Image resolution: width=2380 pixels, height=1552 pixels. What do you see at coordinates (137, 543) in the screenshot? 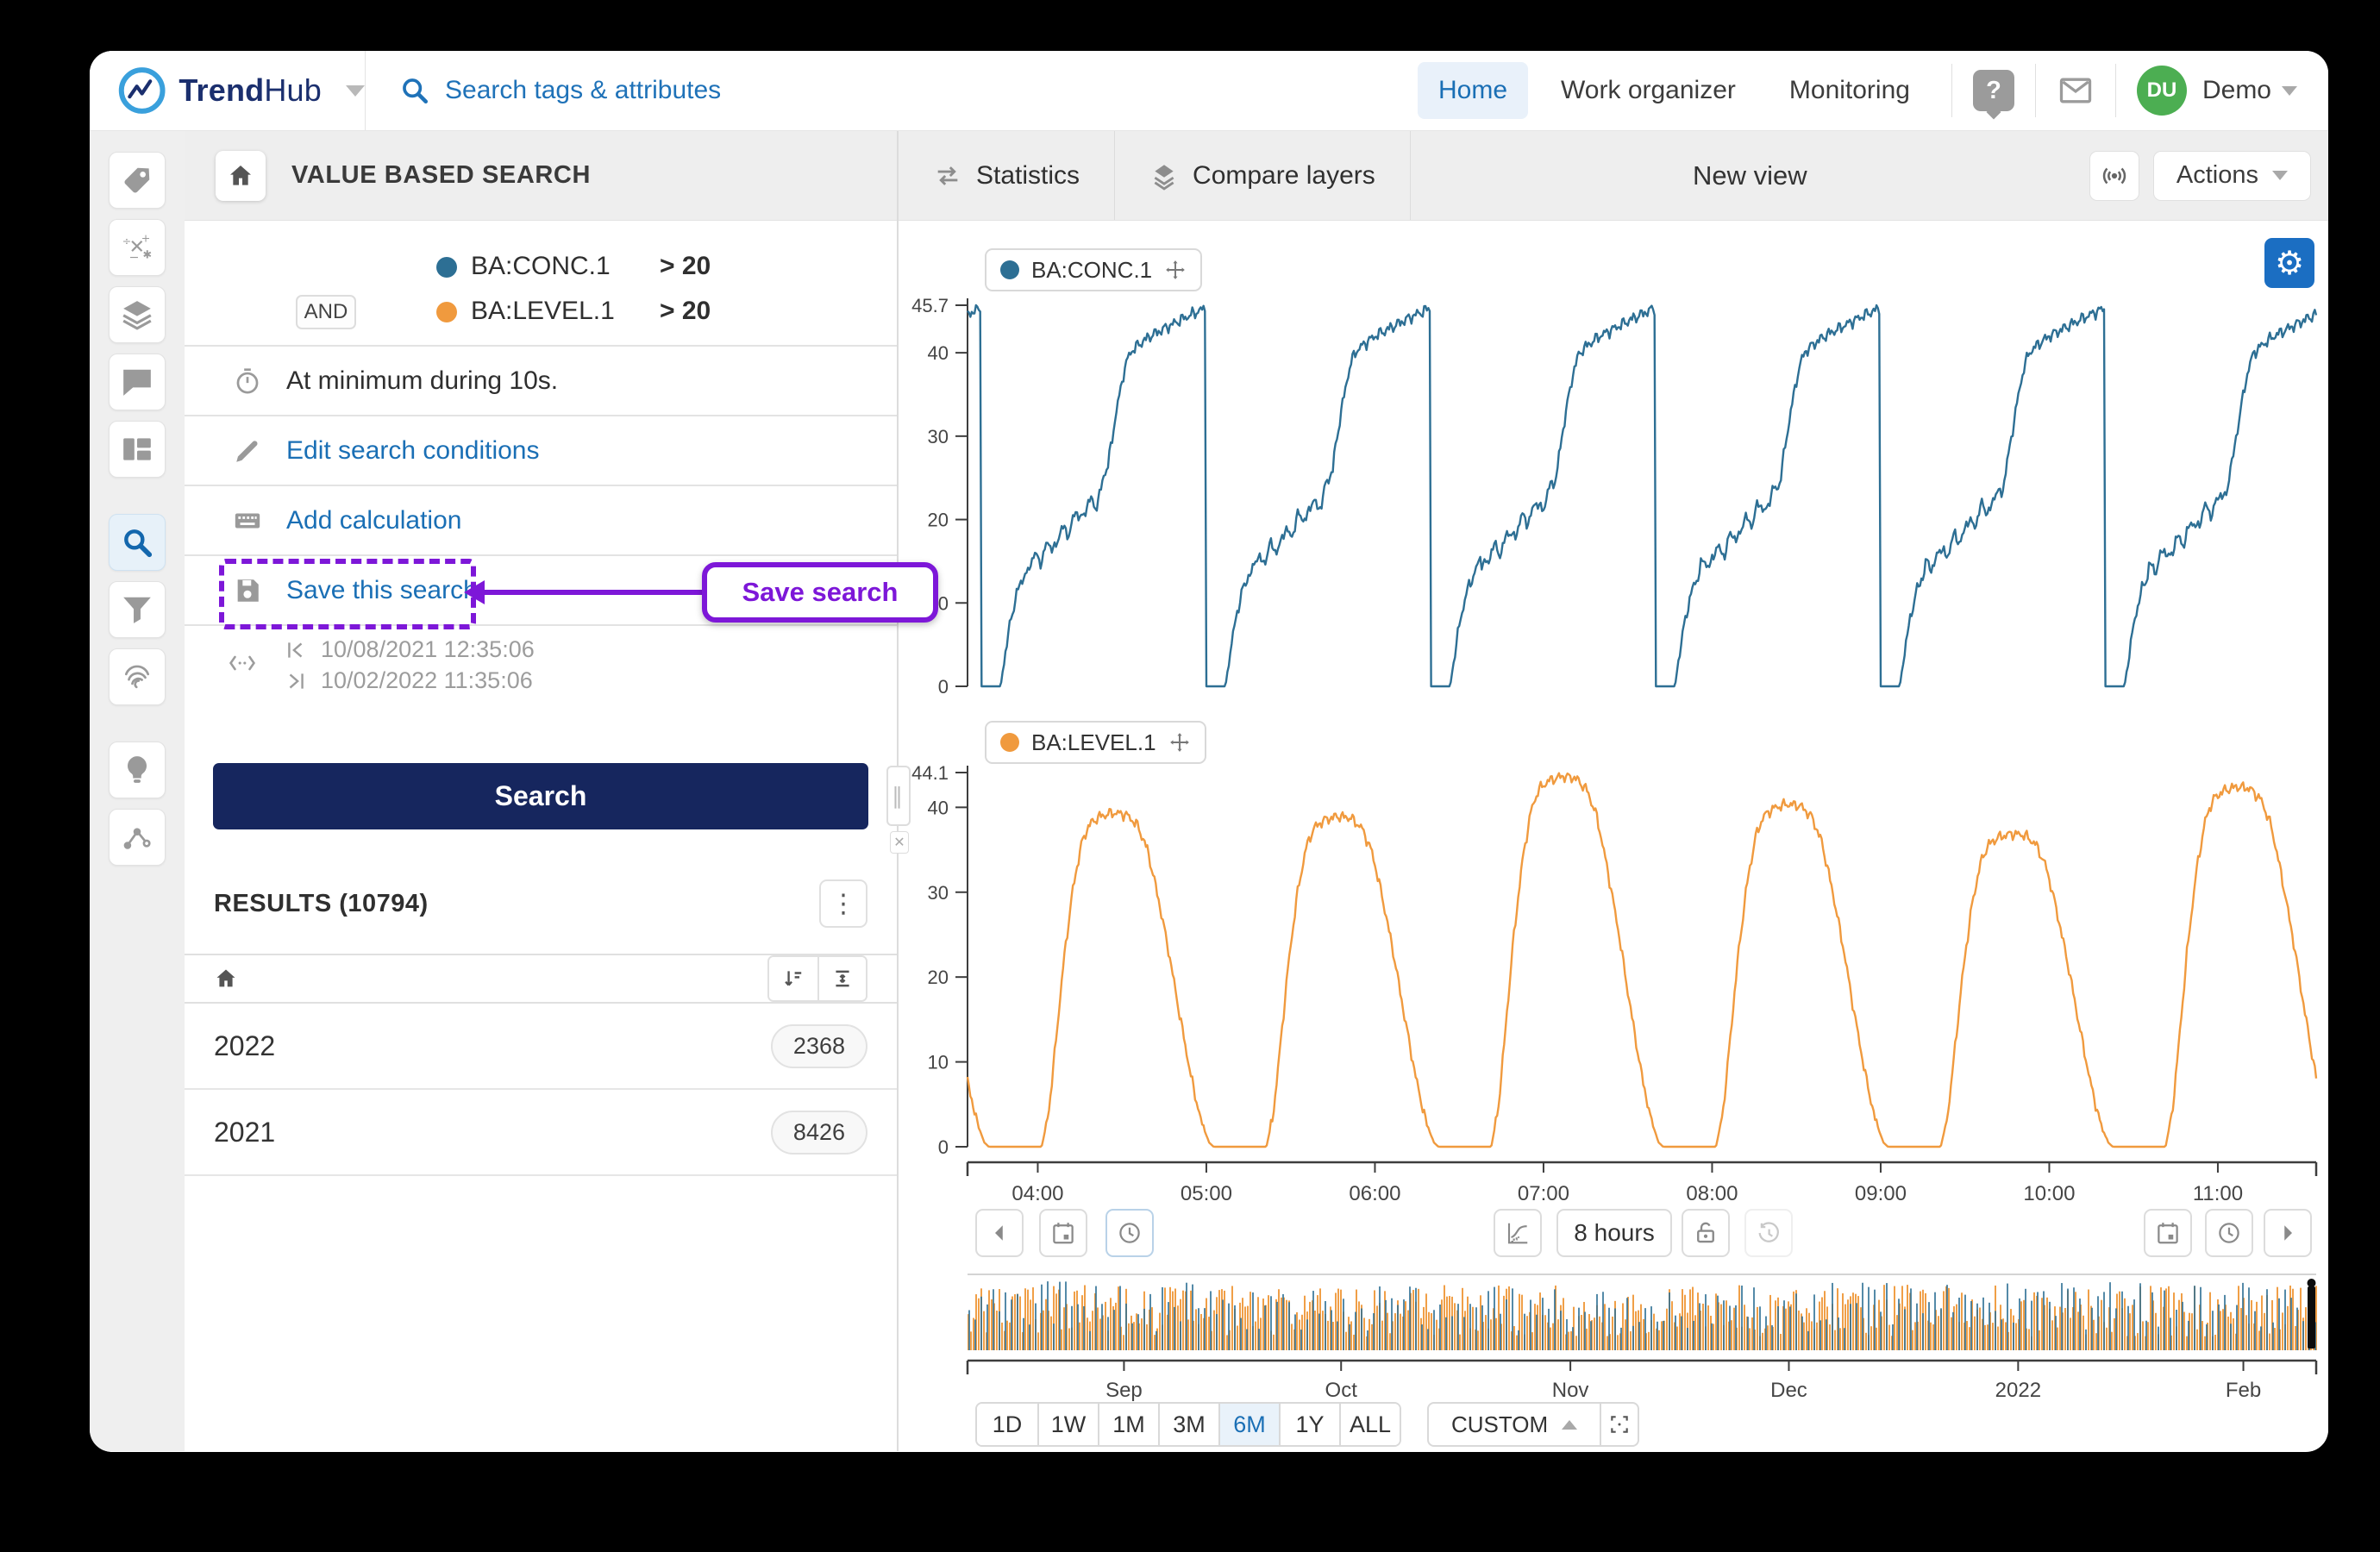
I see `sidebar-item-search` at bounding box center [137, 543].